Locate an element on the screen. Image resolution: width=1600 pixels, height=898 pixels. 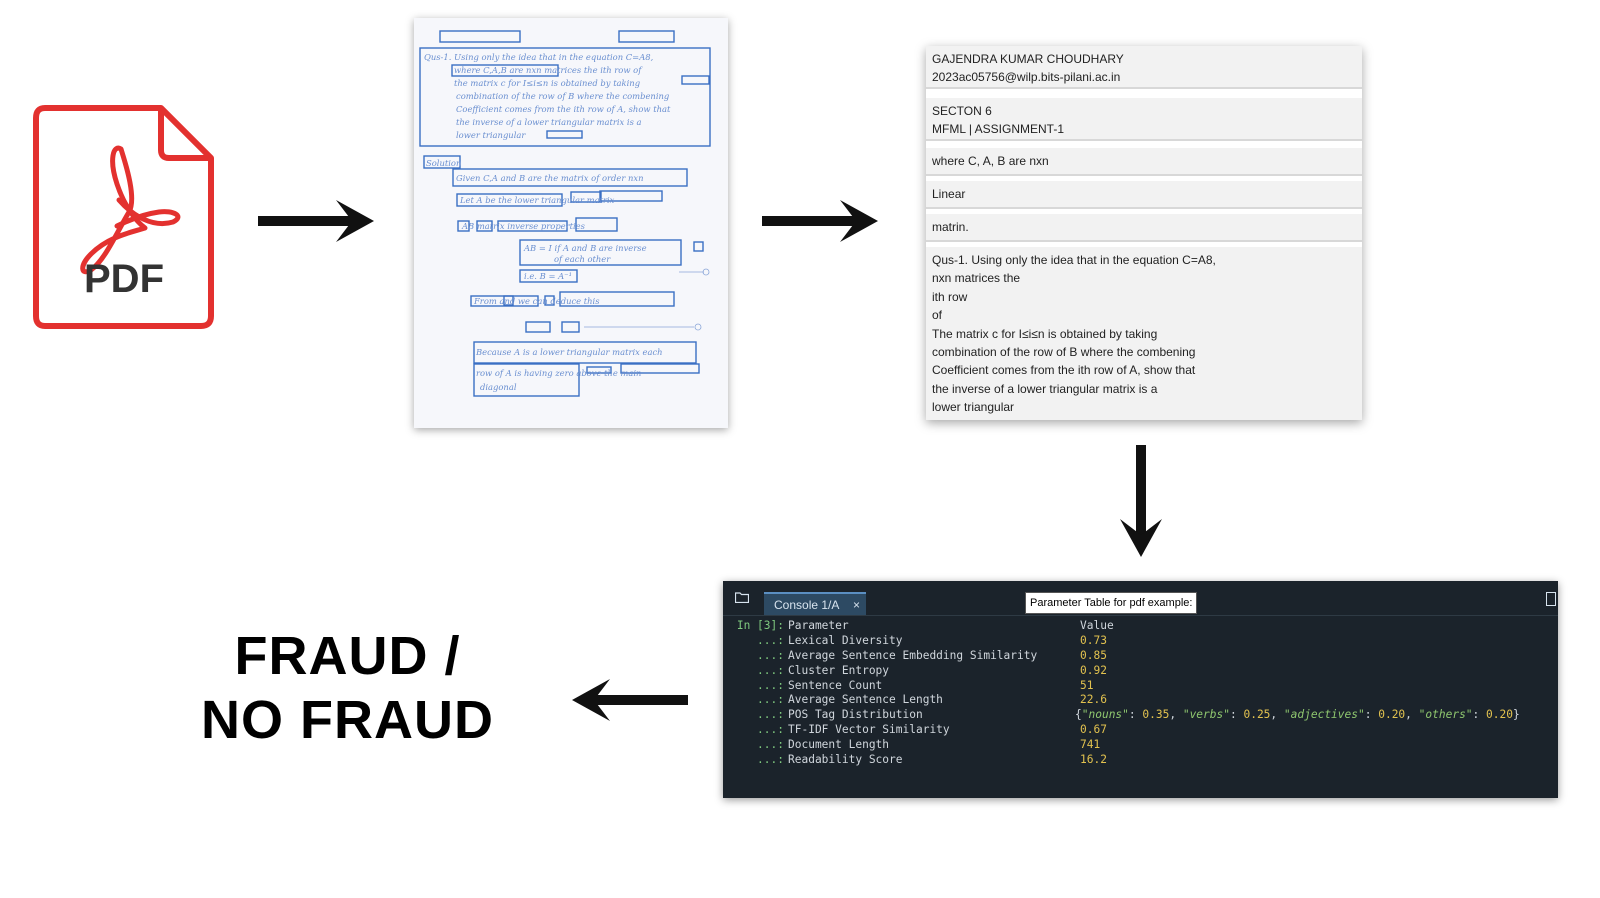
table-row: ...: TF-IDF Vector Similarity 0.67 is located at coordinates (917, 730).